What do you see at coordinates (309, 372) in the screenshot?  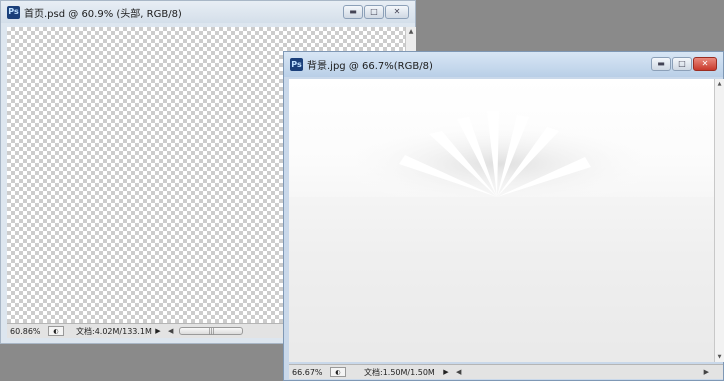 I see `zoom-level: 66.67%` at bounding box center [309, 372].